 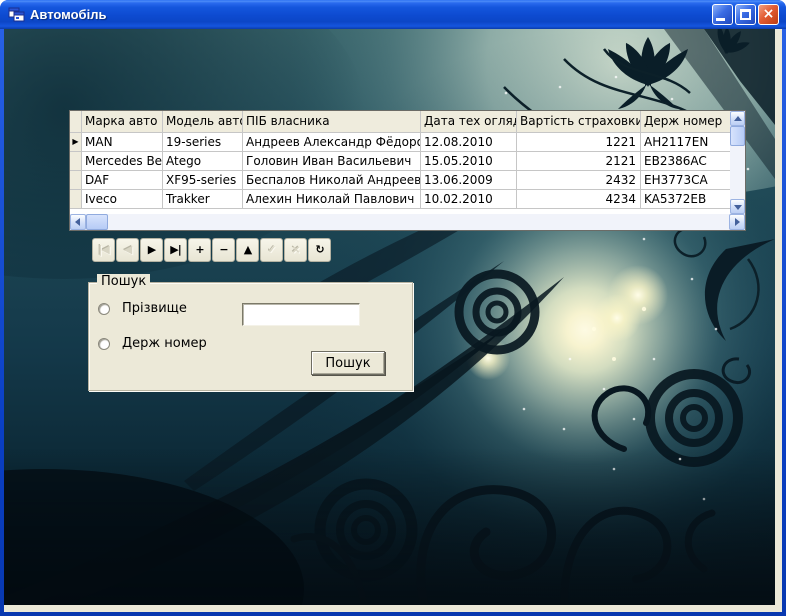 What do you see at coordinates (103, 250) in the screenshot?
I see `nav-first-button: |◀` at bounding box center [103, 250].